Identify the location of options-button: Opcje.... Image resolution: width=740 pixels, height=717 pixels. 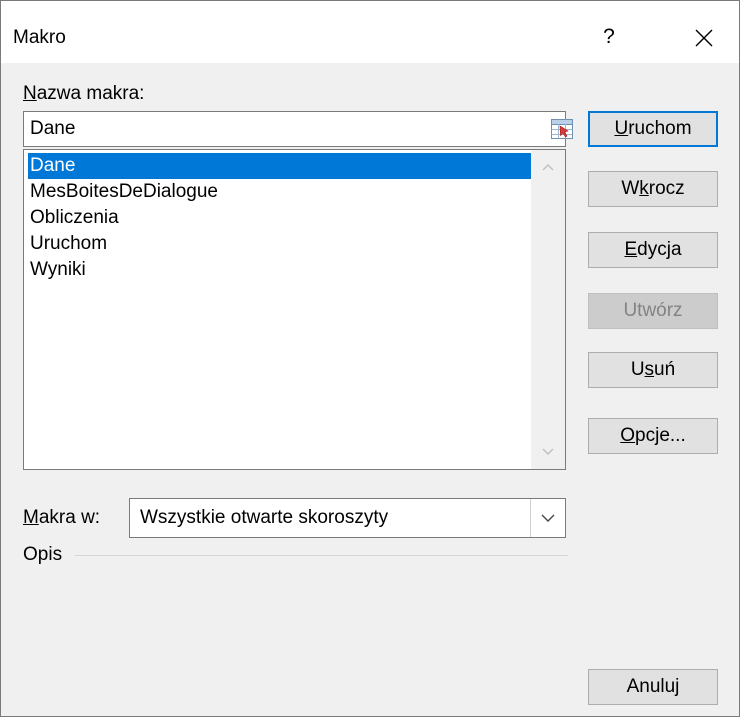
(653, 436).